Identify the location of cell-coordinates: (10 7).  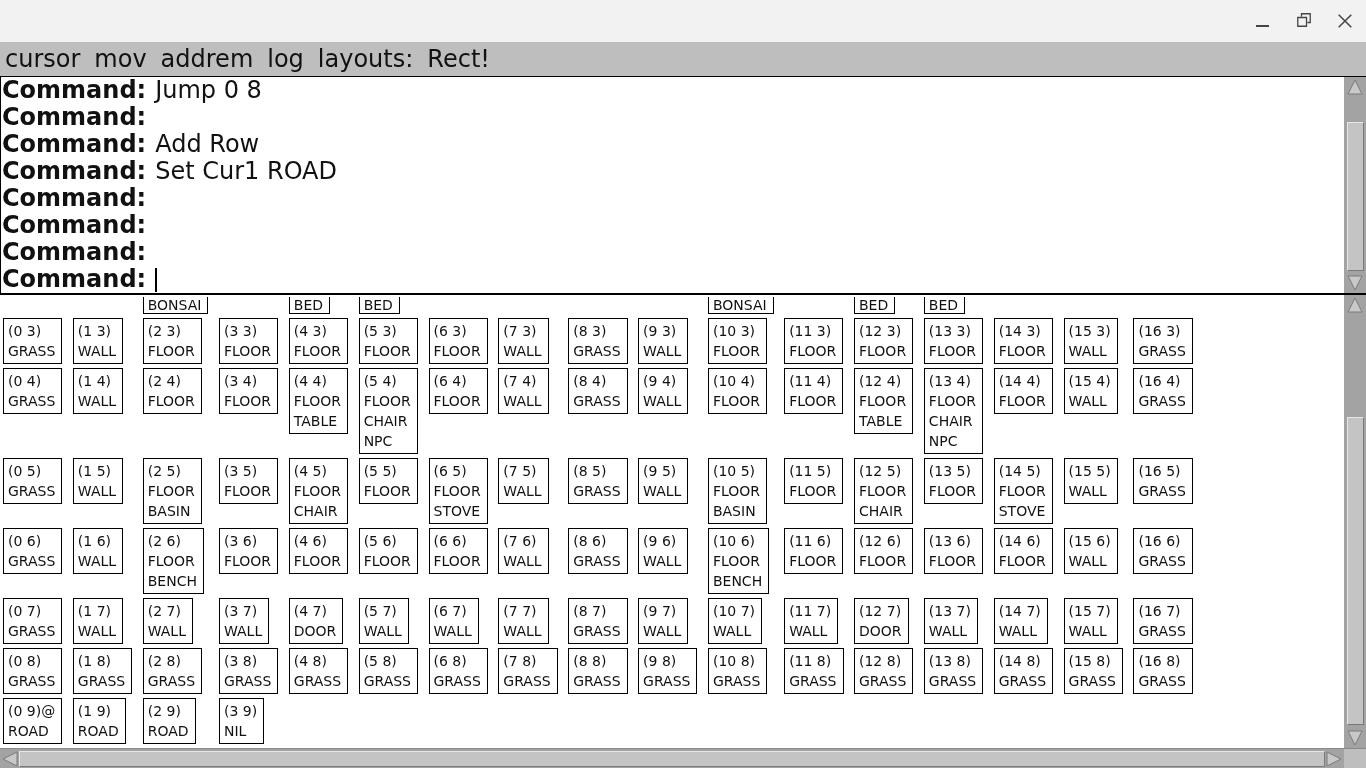
(734, 611).